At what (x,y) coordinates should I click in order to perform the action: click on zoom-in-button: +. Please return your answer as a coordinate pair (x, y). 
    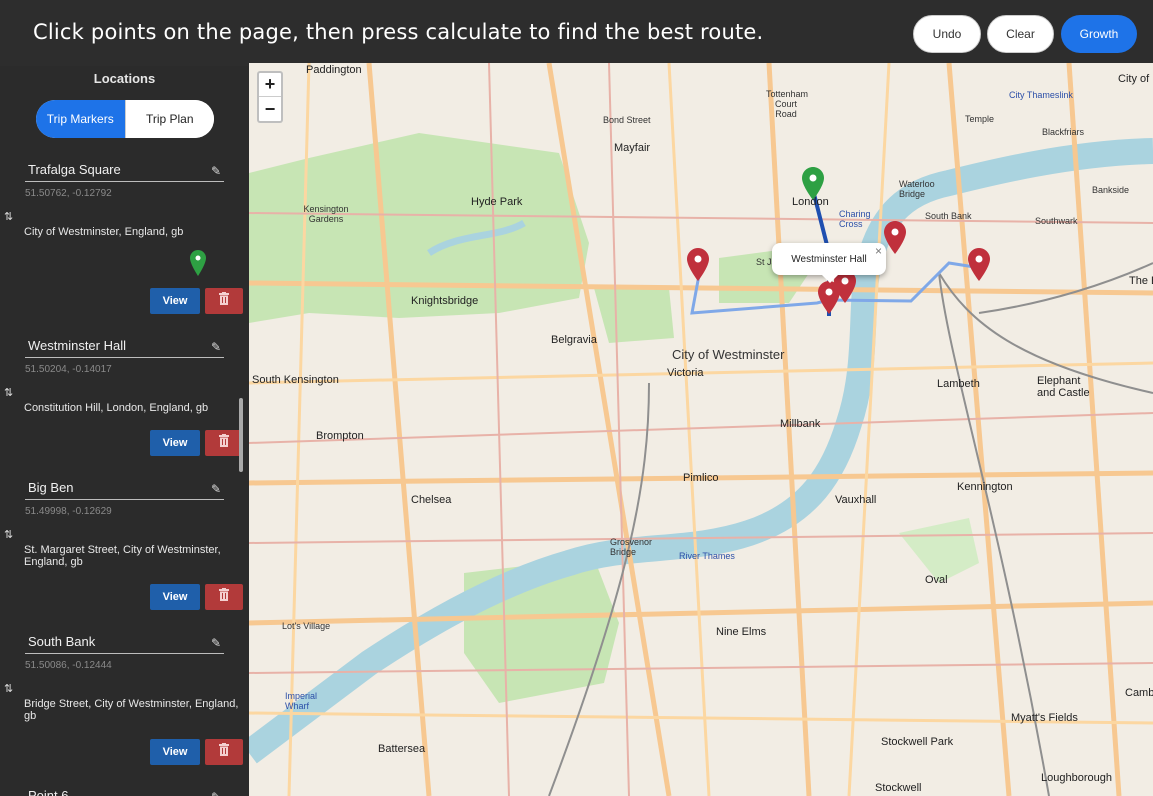
    Looking at the image, I should click on (270, 85).